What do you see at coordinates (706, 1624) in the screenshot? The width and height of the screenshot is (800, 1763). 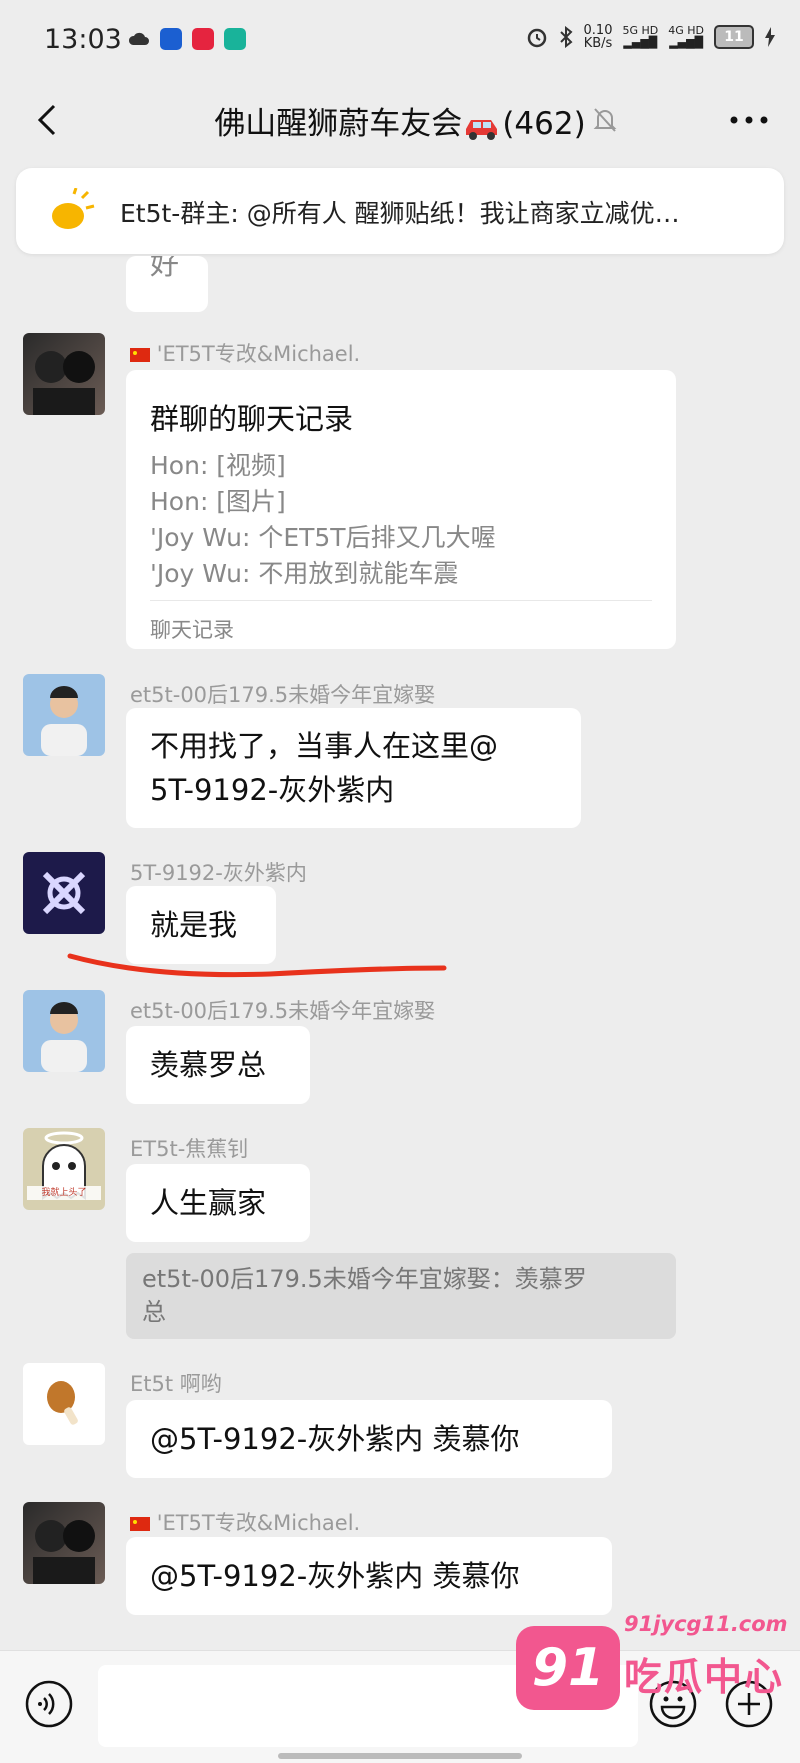 I see `watermark-url: 91jycg11.com` at bounding box center [706, 1624].